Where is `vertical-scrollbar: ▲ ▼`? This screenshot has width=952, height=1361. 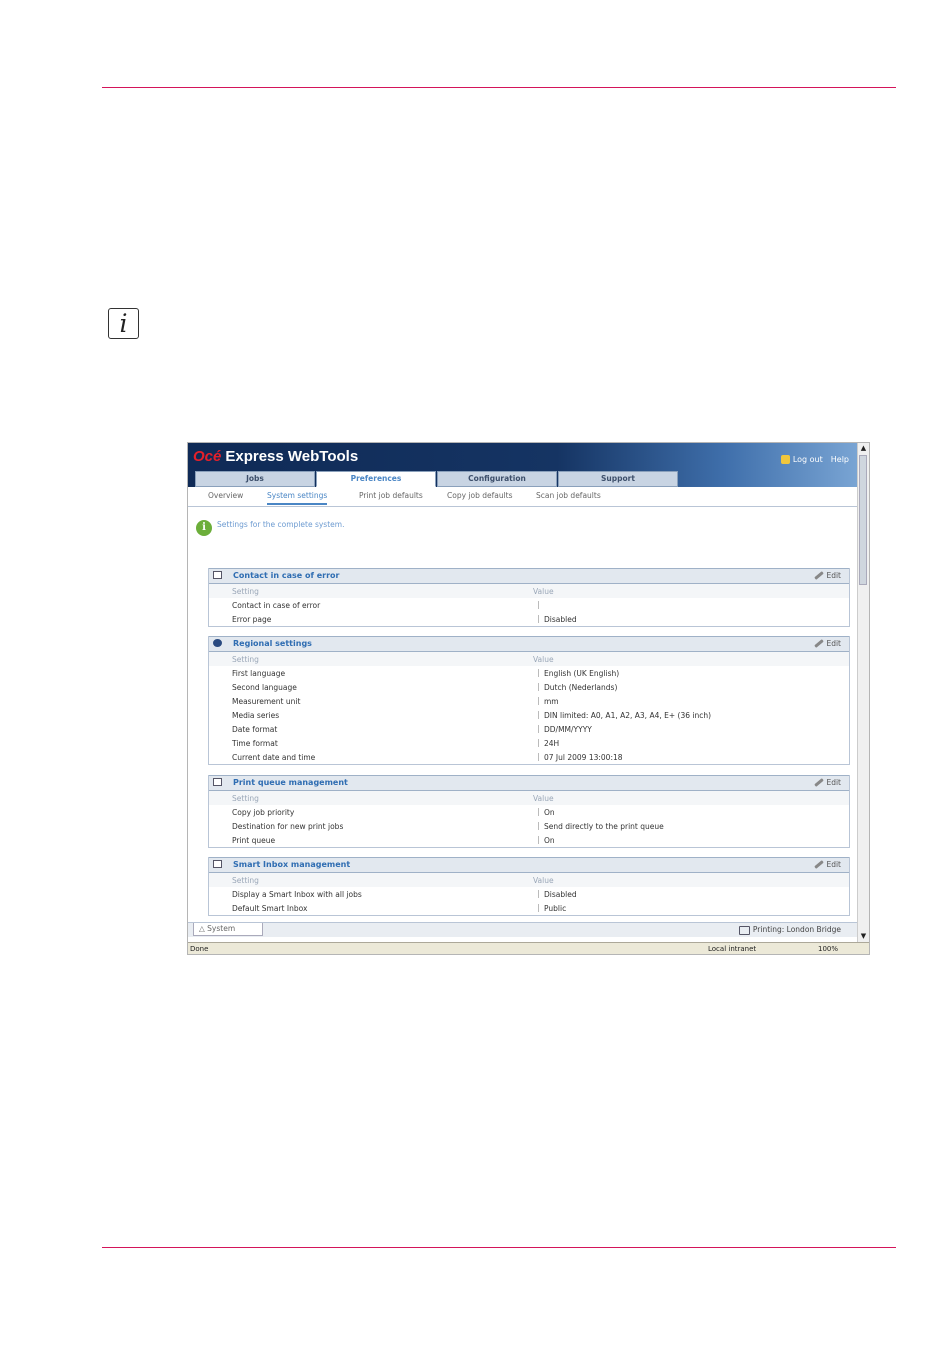 vertical-scrollbar: ▲ ▼ is located at coordinates (863, 692).